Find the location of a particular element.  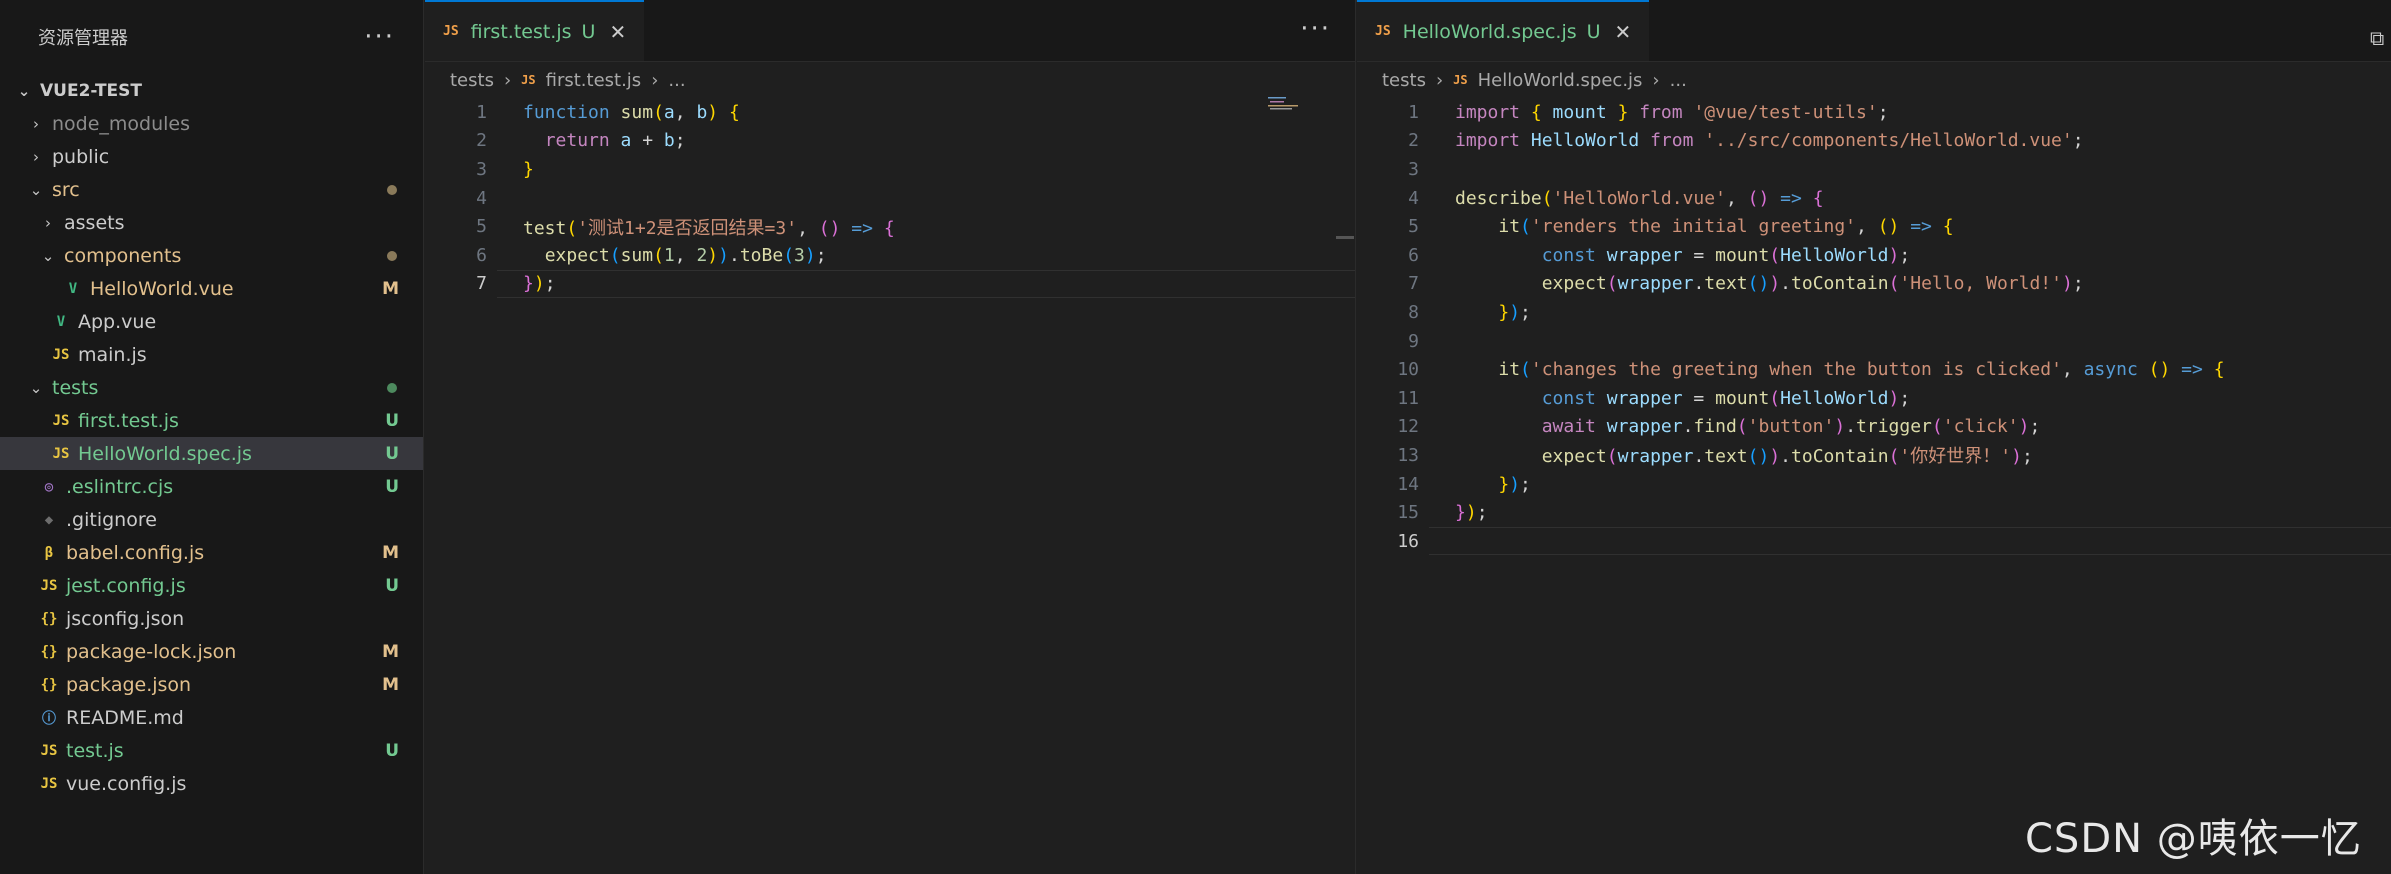

tree-item: V HelloWorld.vue M is located at coordinates (211, 288).